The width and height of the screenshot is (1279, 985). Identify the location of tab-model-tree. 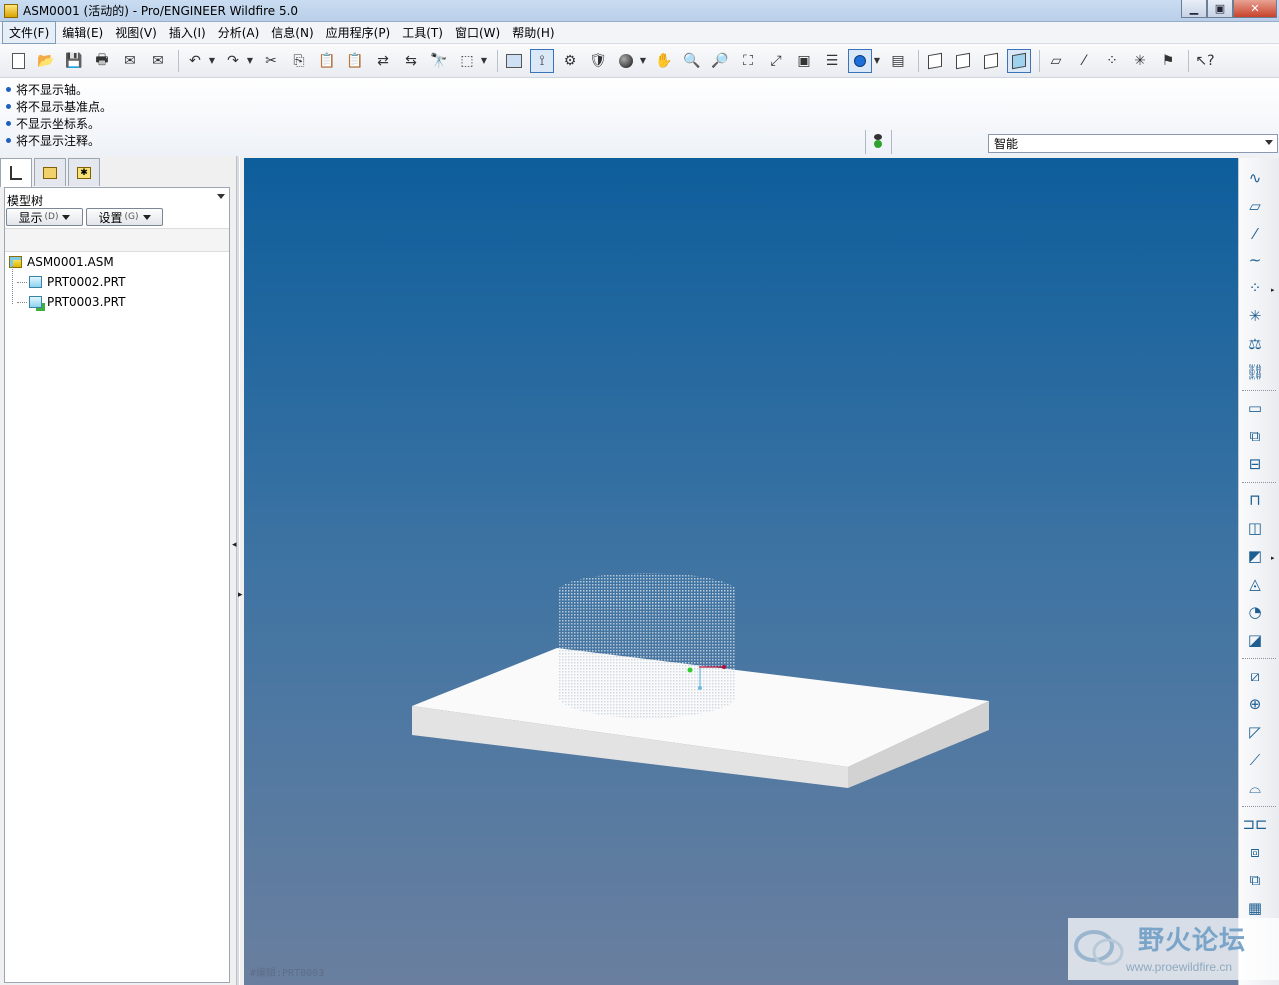
(16, 172).